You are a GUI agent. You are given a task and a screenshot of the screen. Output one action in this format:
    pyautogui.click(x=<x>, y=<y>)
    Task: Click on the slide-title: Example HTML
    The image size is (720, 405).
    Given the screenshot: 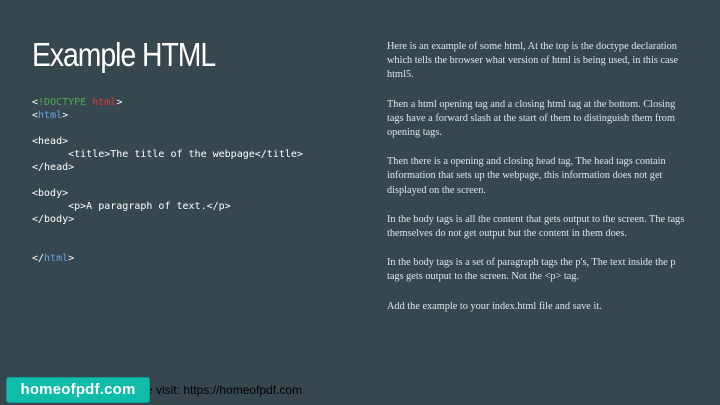 What is the action you would take?
    pyautogui.click(x=124, y=54)
    